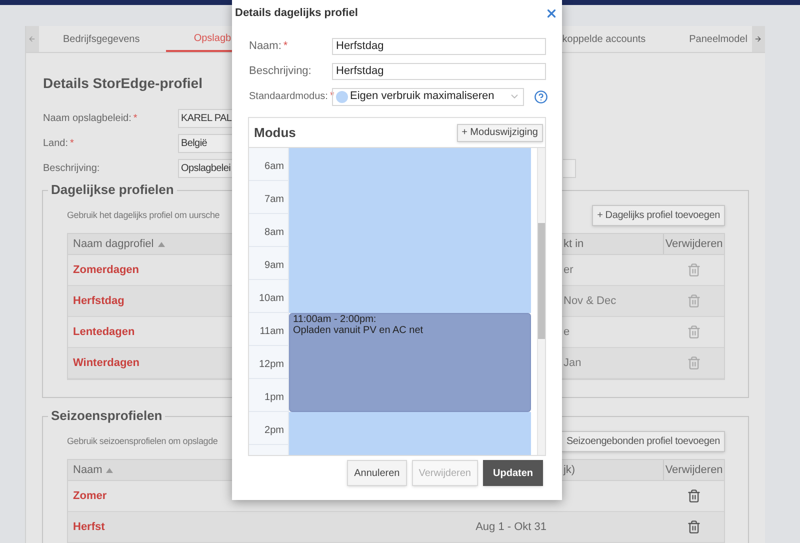 Image resolution: width=800 pixels, height=543 pixels. I want to click on column-header: jk), so click(569, 470).